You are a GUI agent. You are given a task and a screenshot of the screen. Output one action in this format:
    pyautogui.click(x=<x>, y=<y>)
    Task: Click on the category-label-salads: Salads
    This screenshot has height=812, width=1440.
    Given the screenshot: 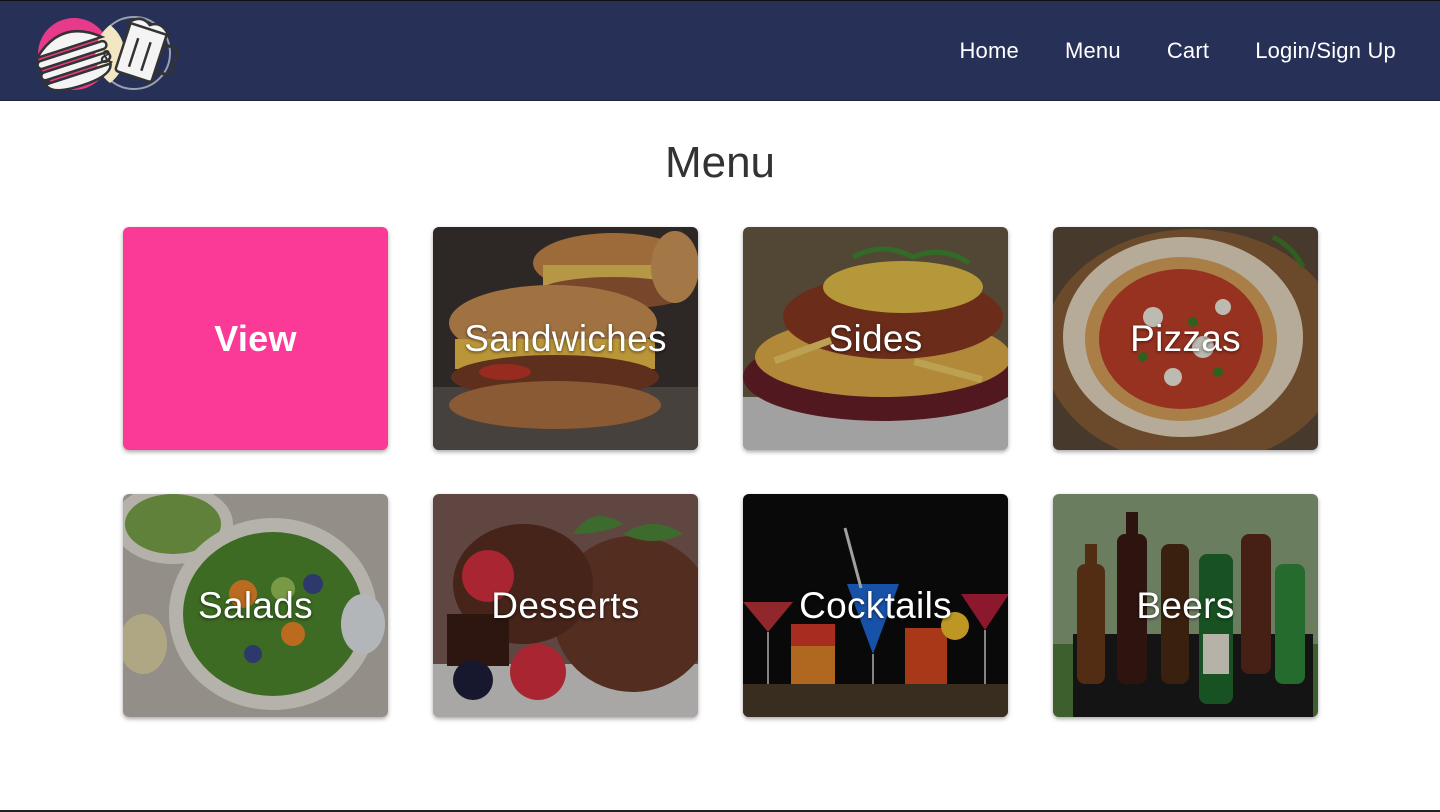 What is the action you would take?
    pyautogui.click(x=255, y=605)
    